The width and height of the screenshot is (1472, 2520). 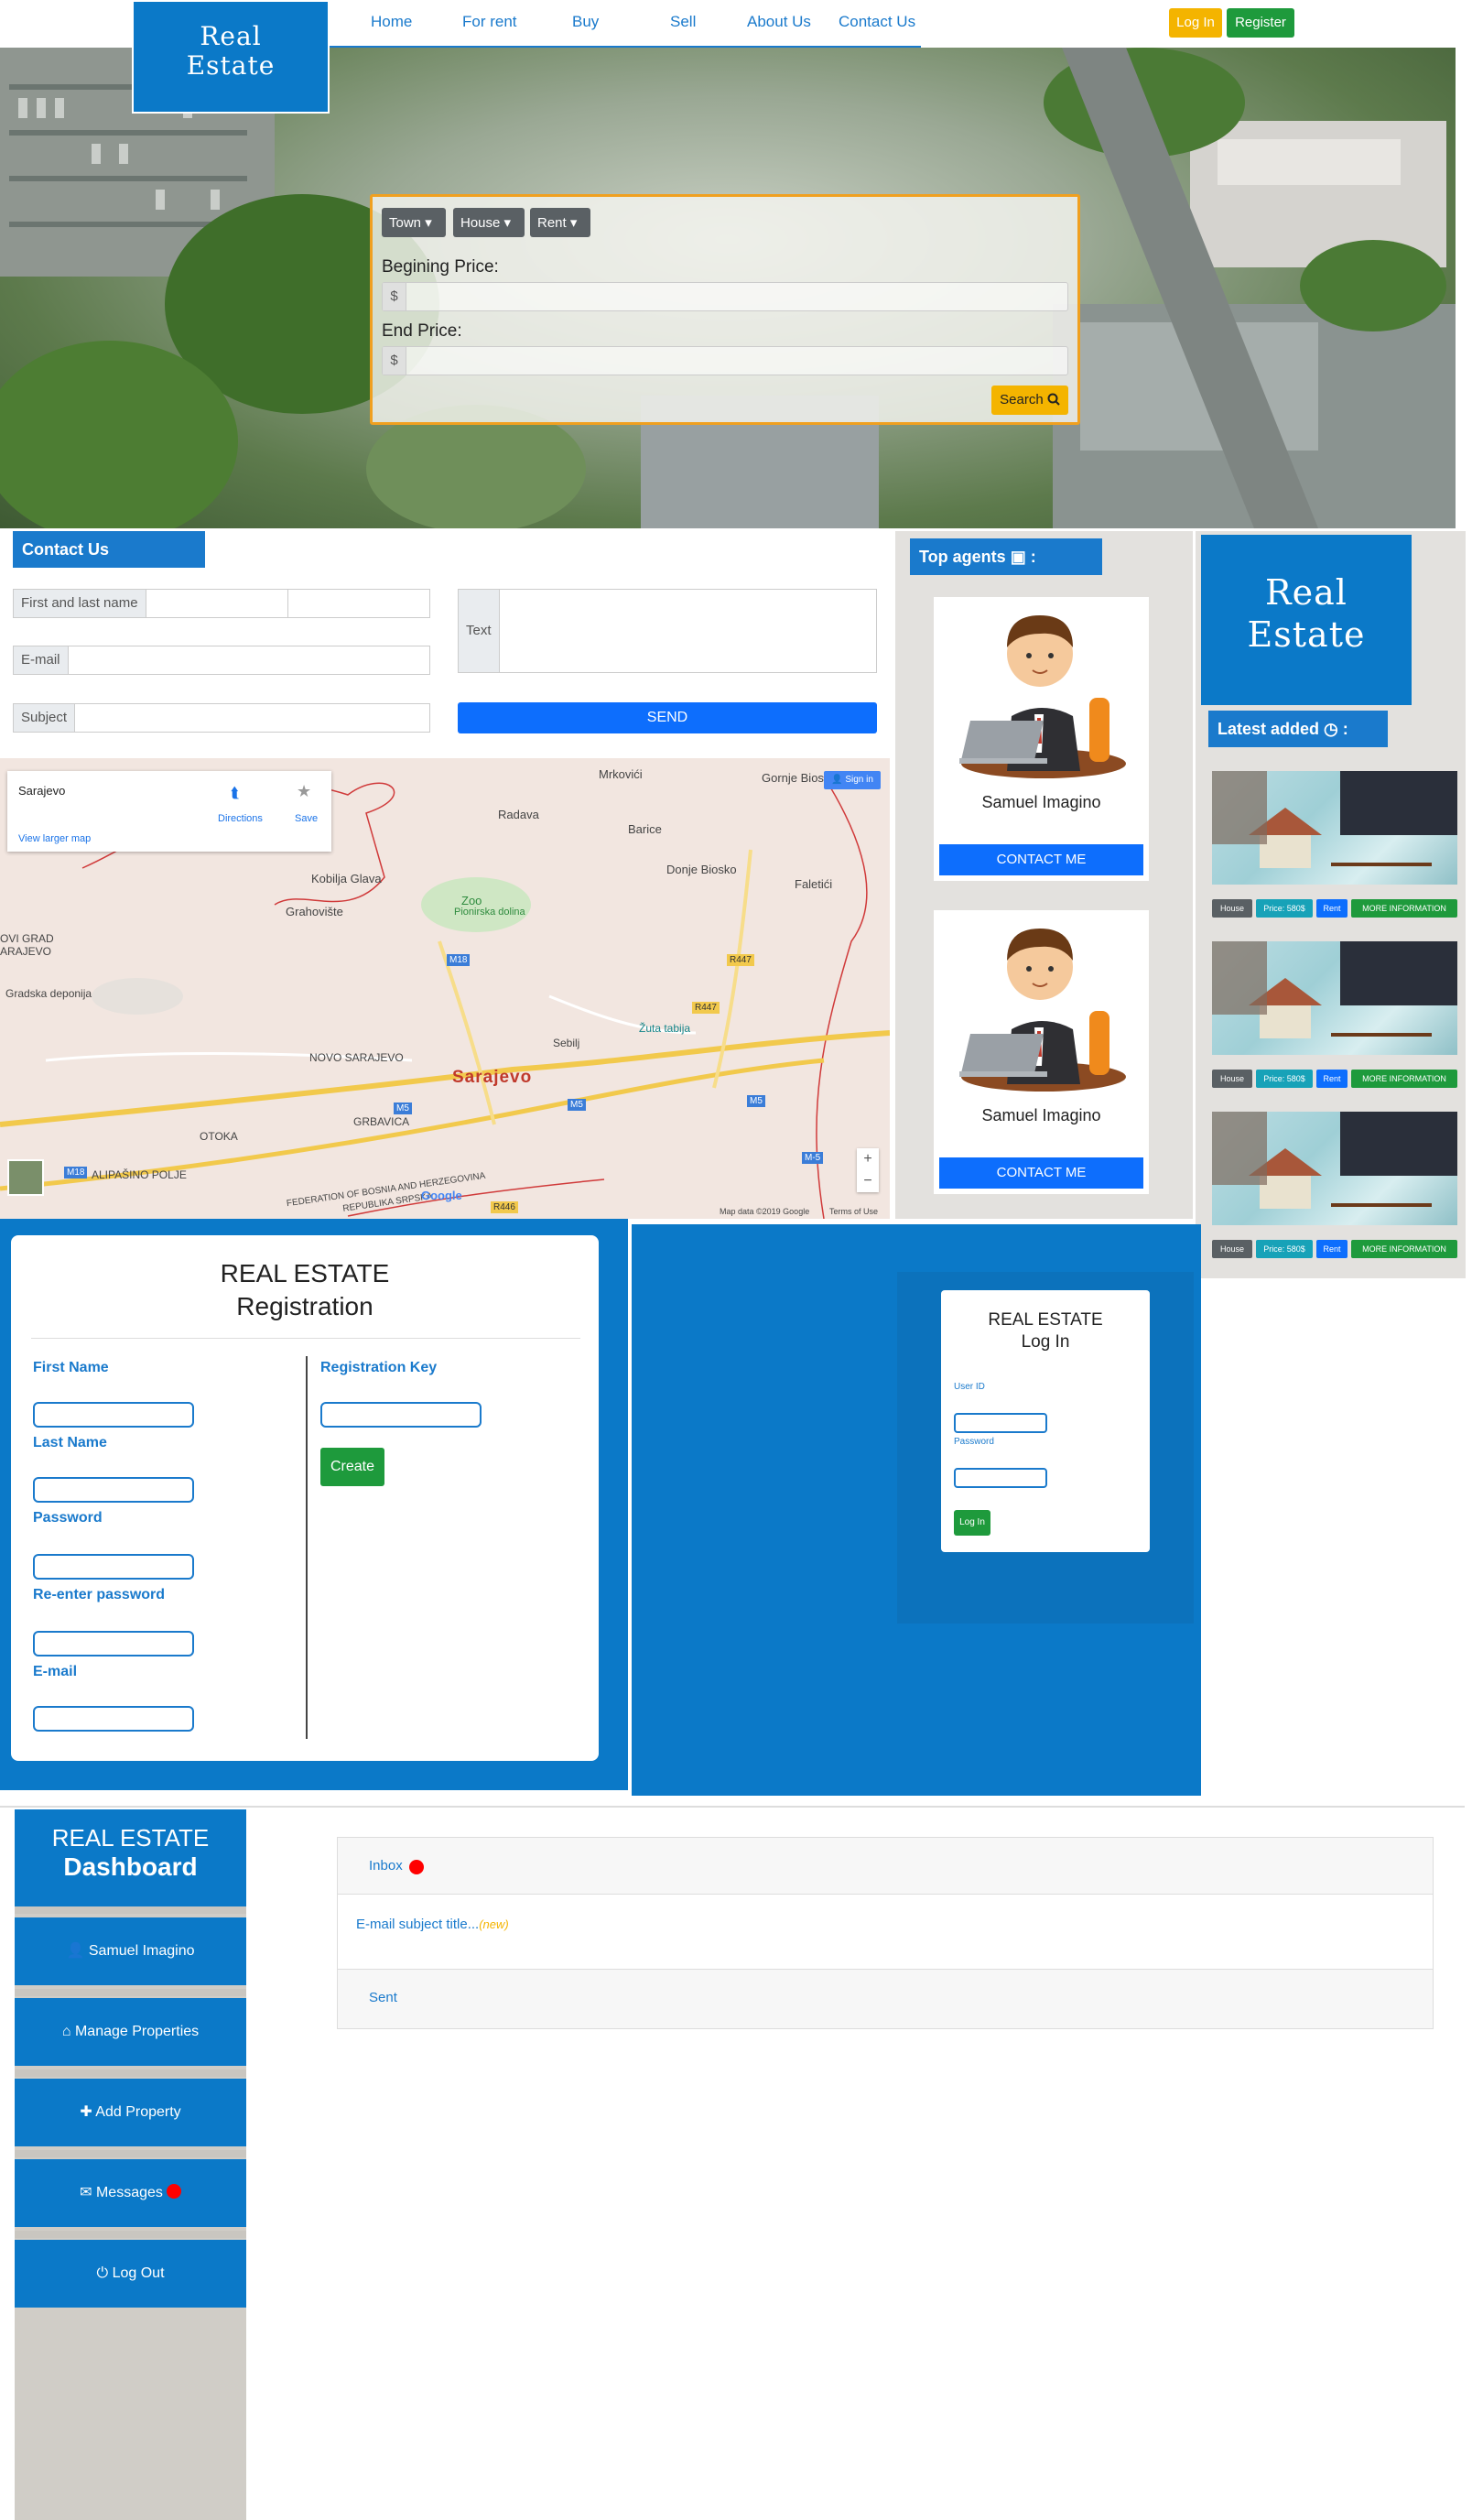 What do you see at coordinates (1332, 1249) in the screenshot?
I see `property-mode-badge: Rent` at bounding box center [1332, 1249].